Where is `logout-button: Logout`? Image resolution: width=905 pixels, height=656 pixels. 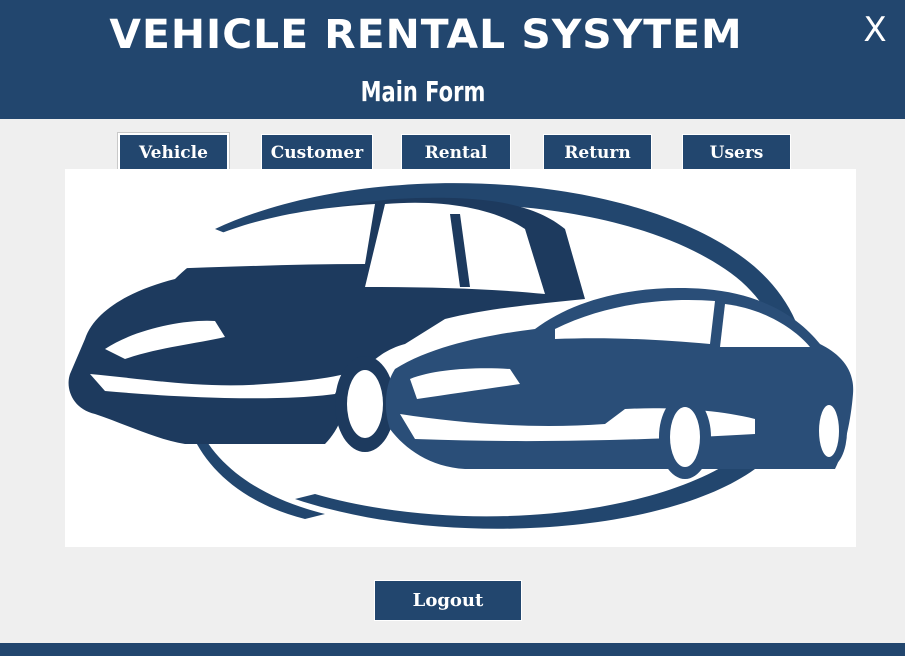 logout-button: Logout is located at coordinates (448, 600).